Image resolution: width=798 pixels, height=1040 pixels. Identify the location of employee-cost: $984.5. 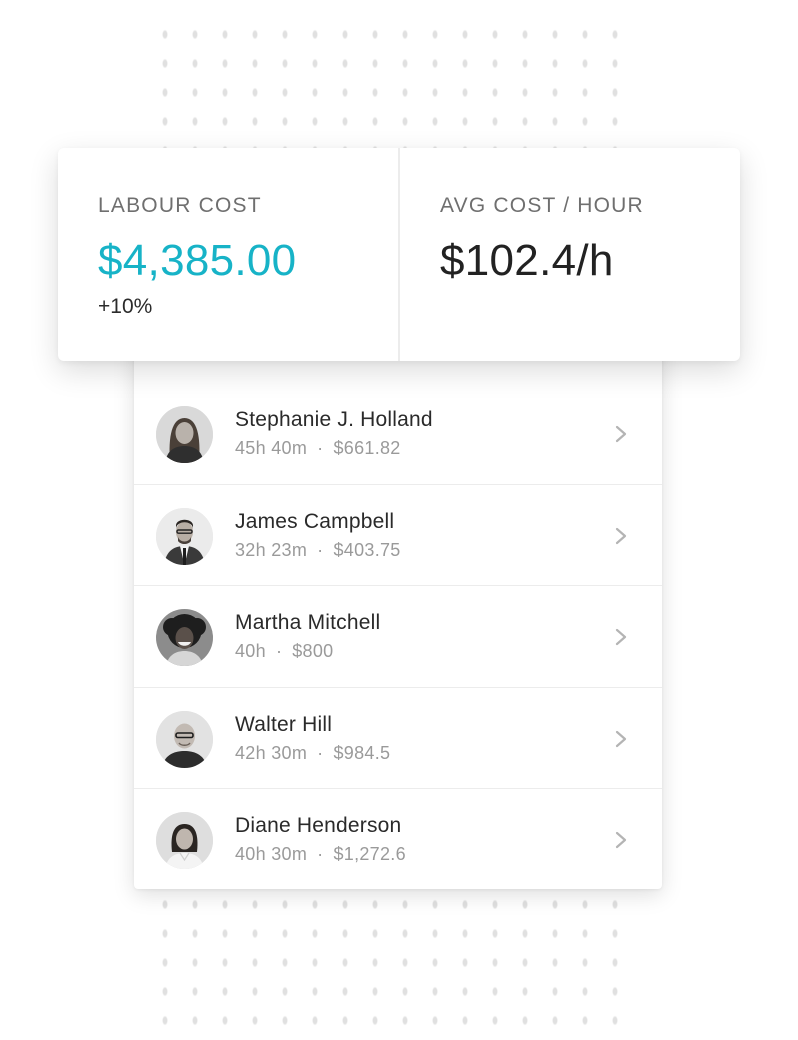
(362, 752).